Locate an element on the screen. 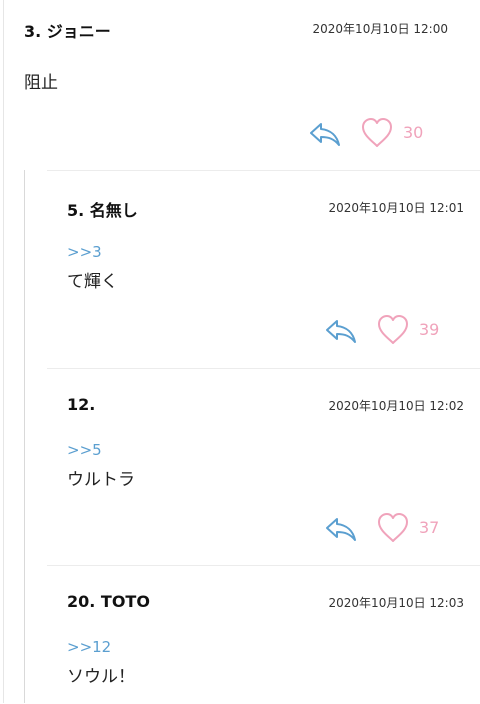 Image resolution: width=480 pixels, height=704 pixels. comment-date: 2020年10月10日 12:00 is located at coordinates (380, 29).